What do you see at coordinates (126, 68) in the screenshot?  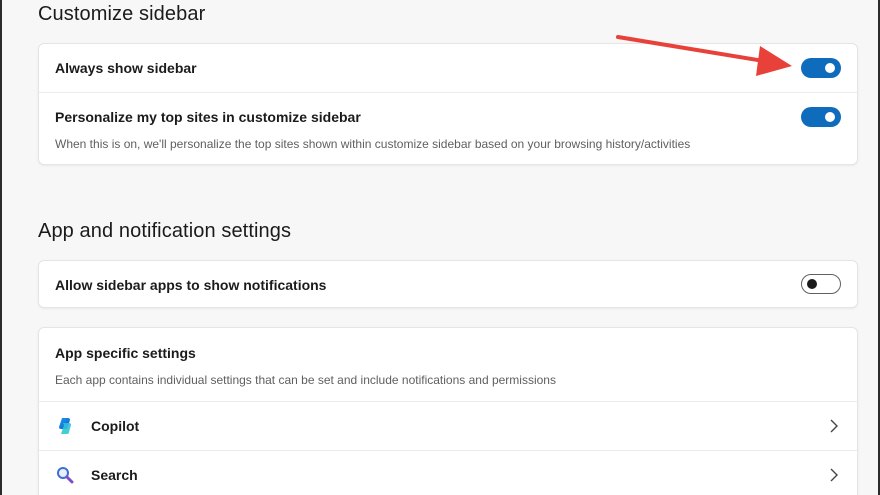 I see `always-show-sidebar-label: Always show sidebar` at bounding box center [126, 68].